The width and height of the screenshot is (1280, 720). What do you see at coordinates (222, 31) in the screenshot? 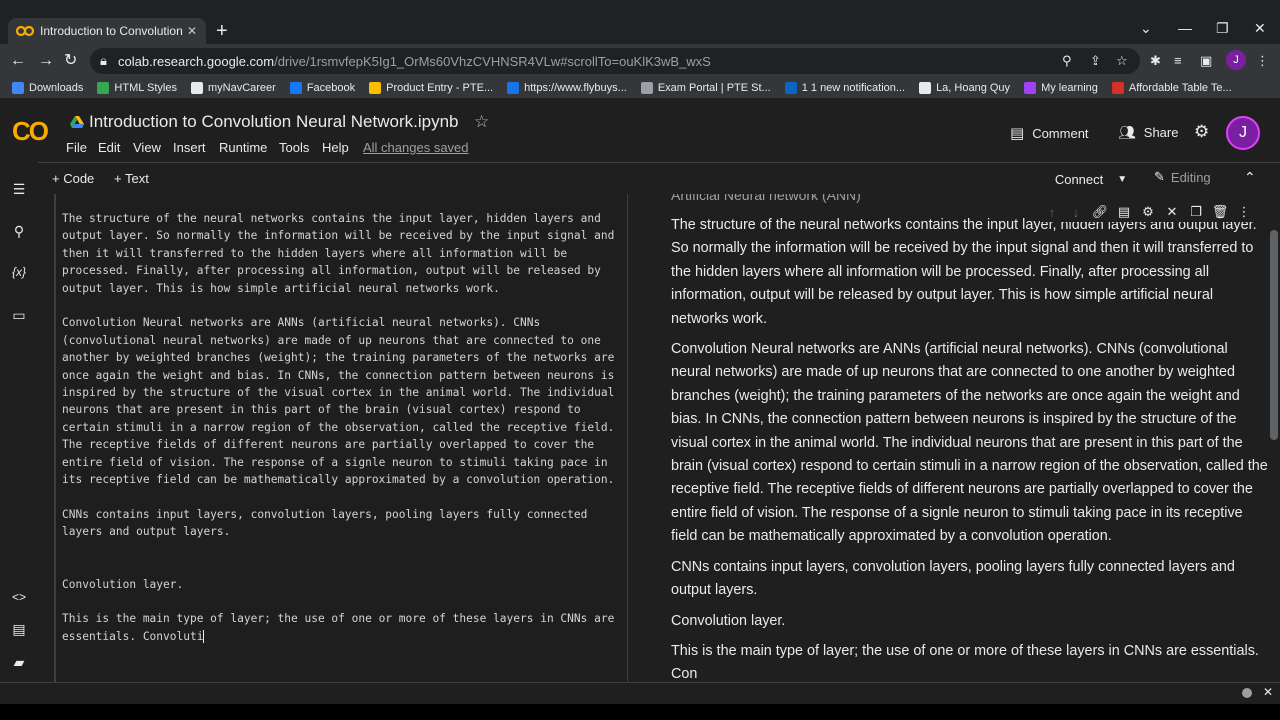
I see `new-tab-icon: +` at bounding box center [222, 31].